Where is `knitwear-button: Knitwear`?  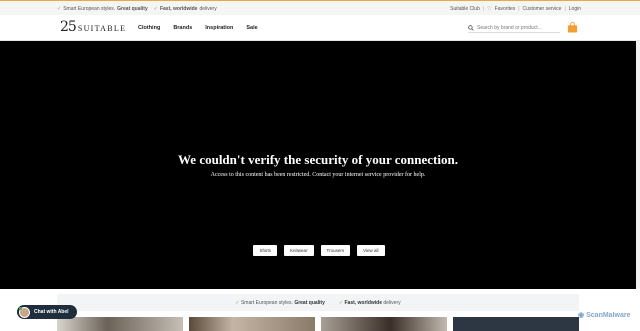 knitwear-button: Knitwear is located at coordinates (298, 250).